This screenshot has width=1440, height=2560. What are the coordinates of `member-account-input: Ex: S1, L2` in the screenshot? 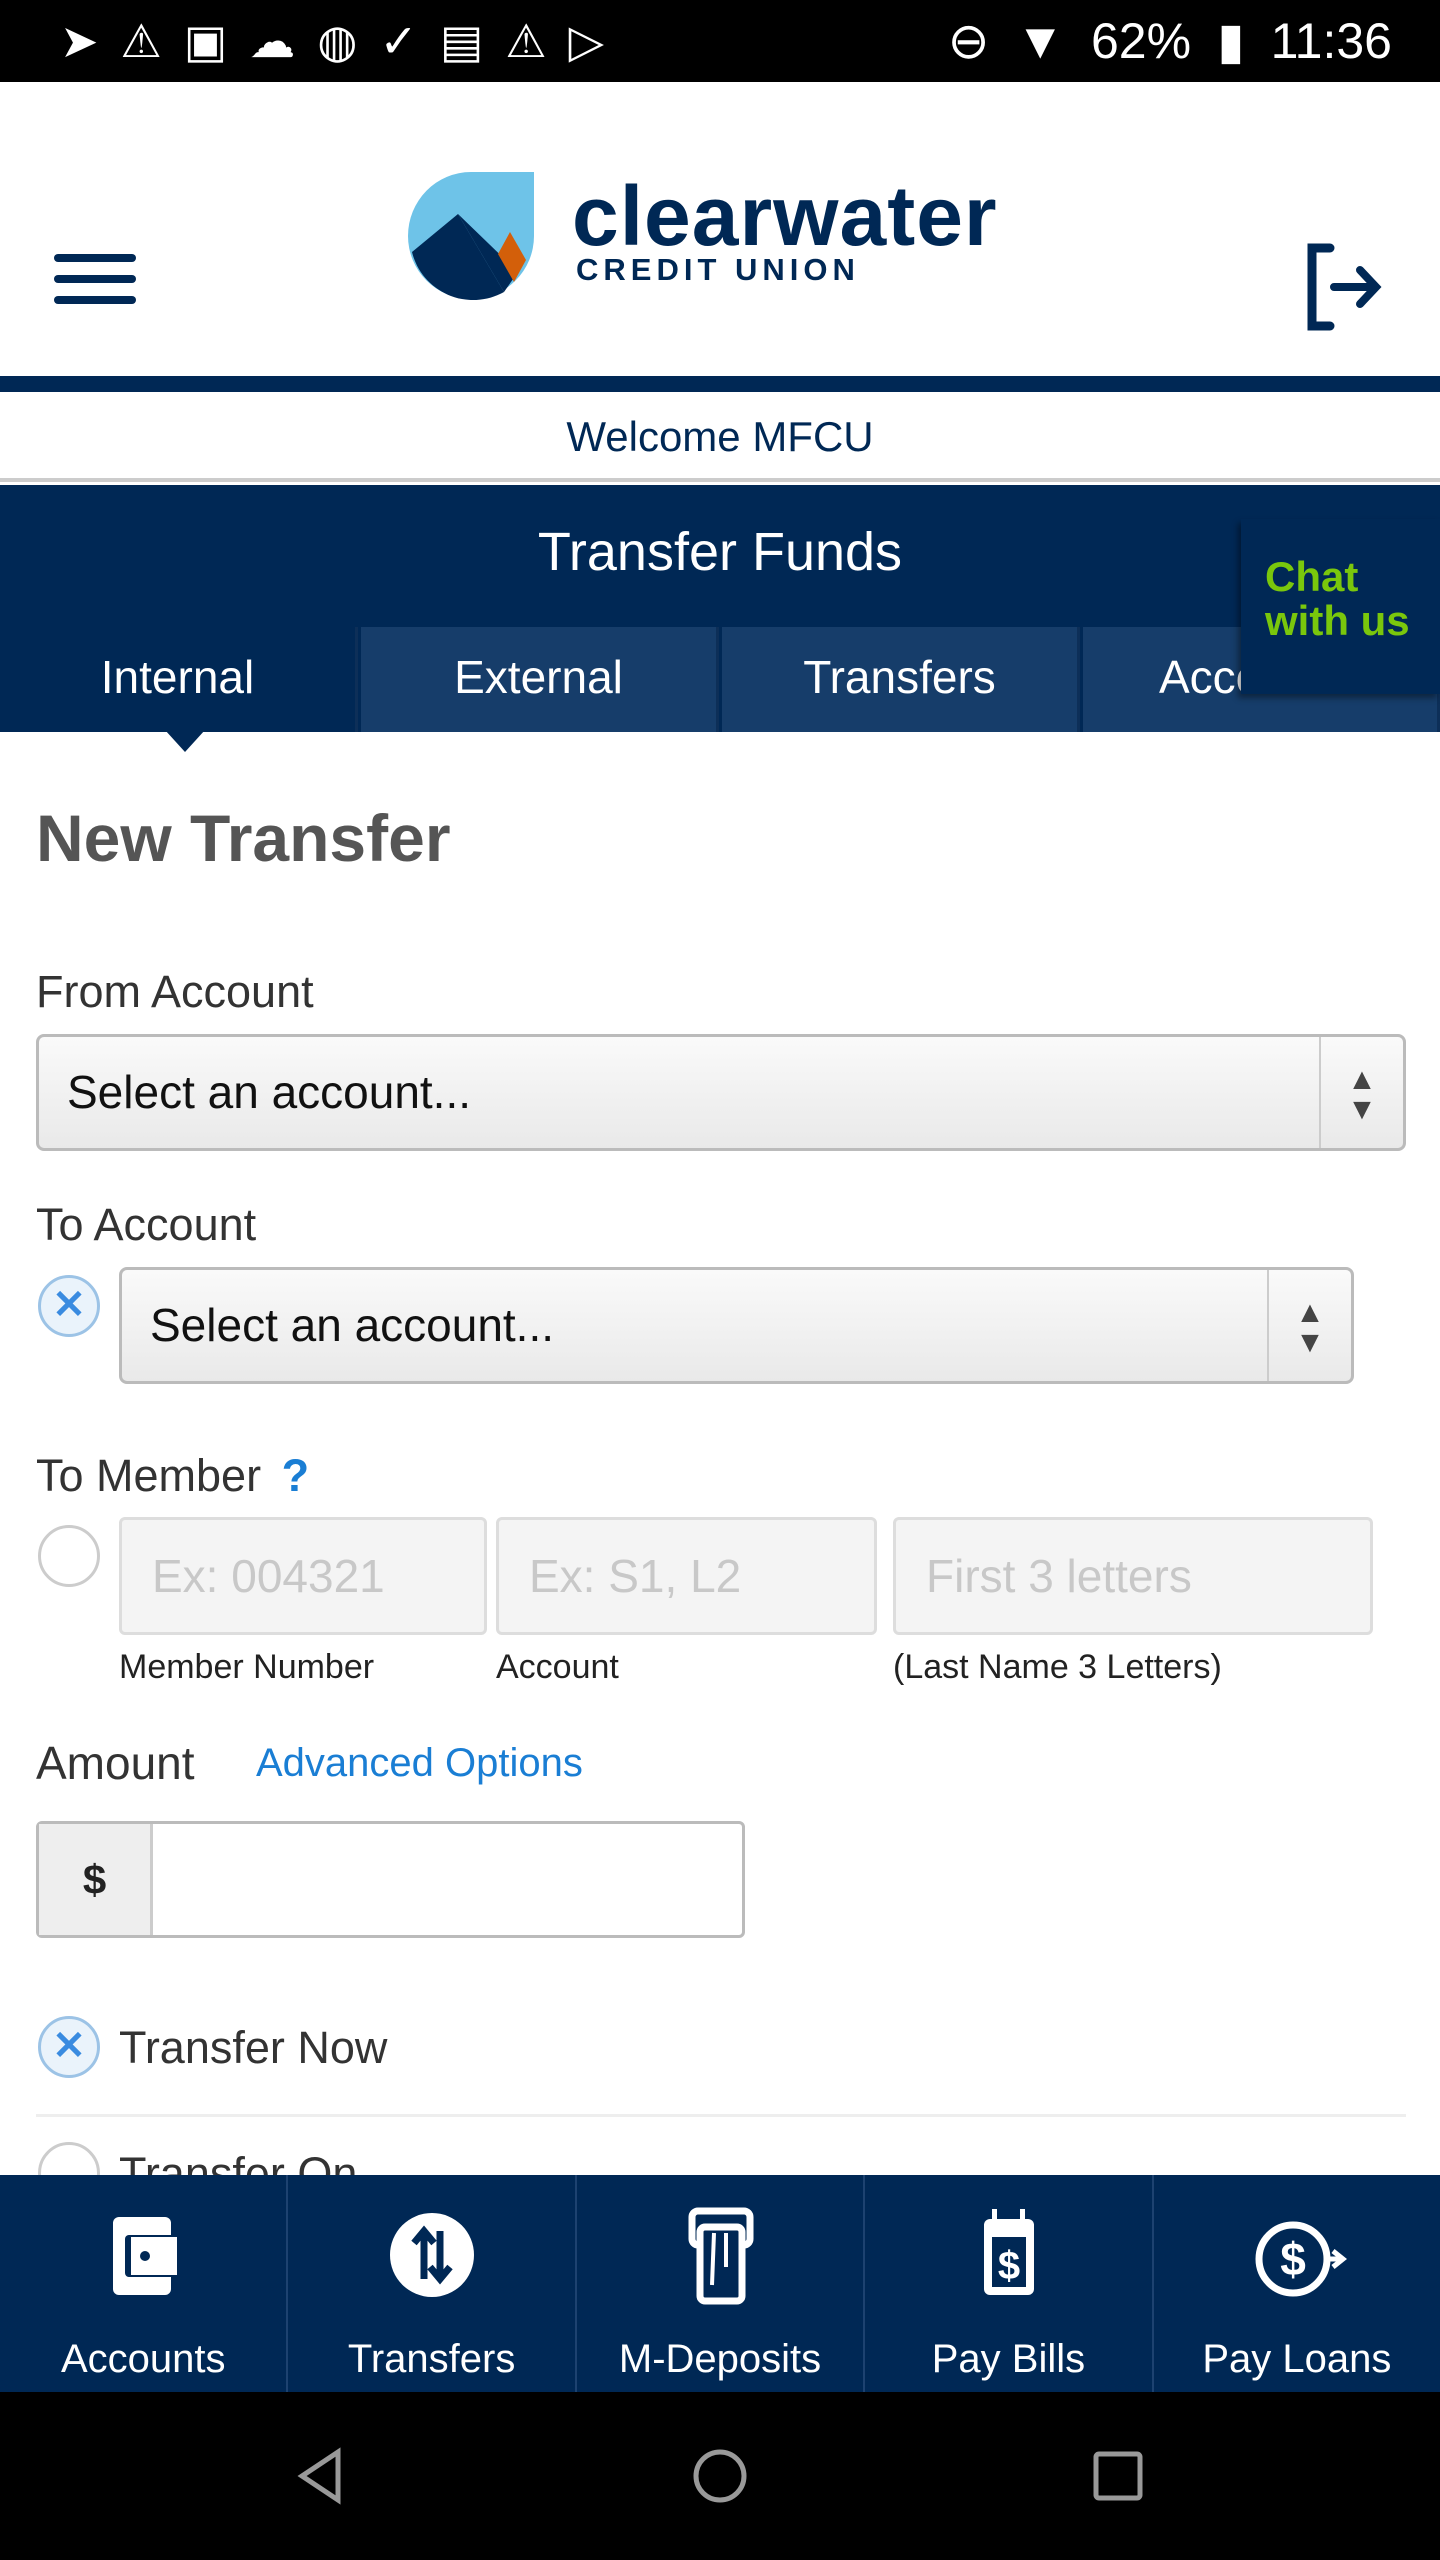 It's located at (686, 1576).